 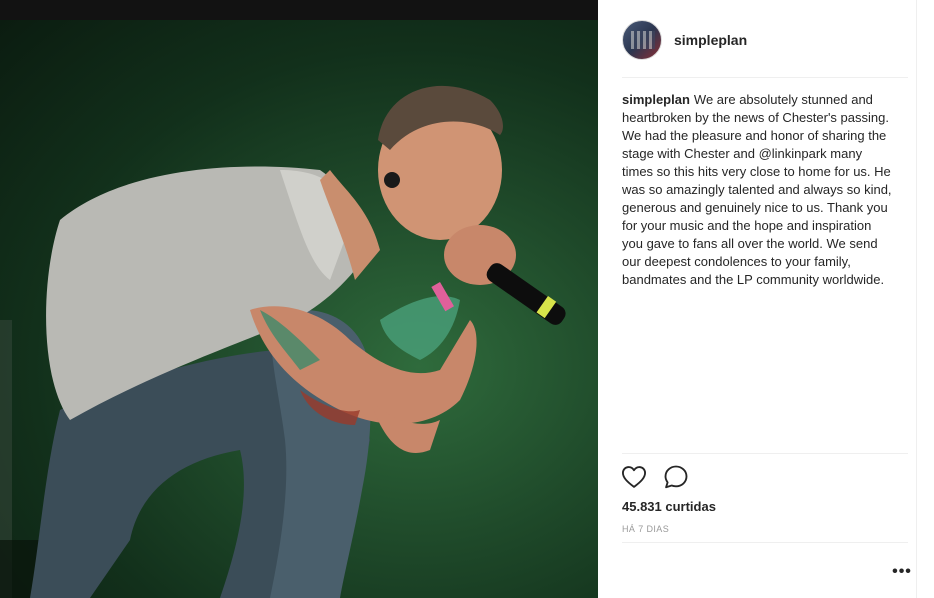 I want to click on header-username-link: simpleplan, so click(x=710, y=40).